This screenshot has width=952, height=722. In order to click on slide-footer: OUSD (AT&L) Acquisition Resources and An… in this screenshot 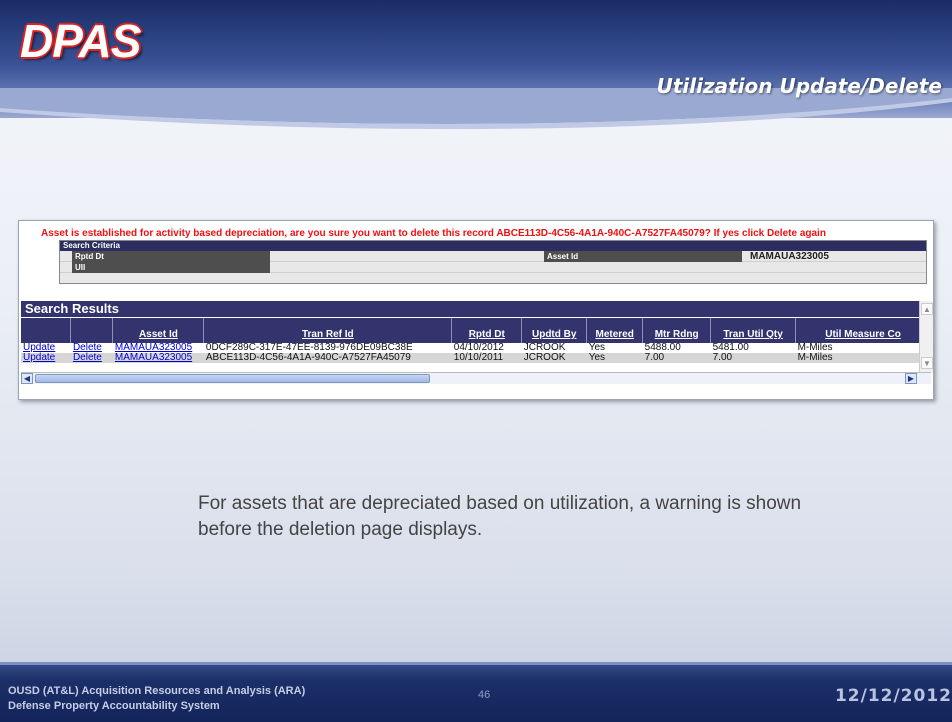, I will do `click(476, 692)`.